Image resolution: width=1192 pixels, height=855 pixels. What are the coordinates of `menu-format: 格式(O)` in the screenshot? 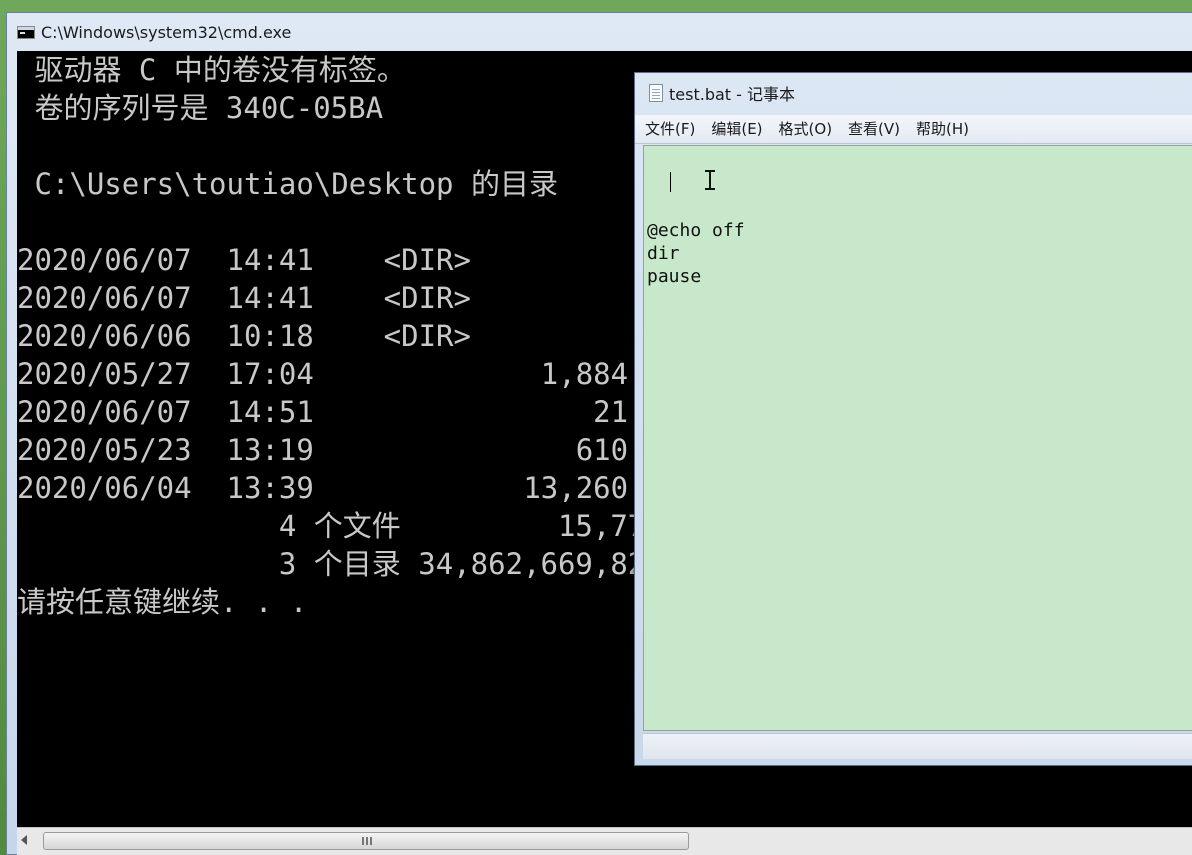 It's located at (806, 129).